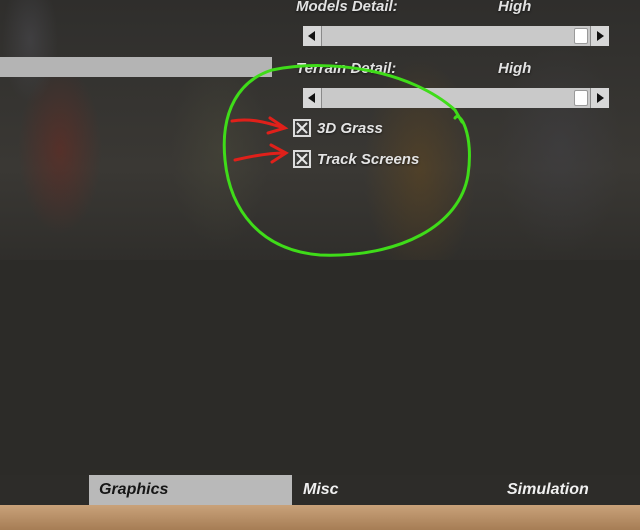 The height and width of the screenshot is (530, 640). What do you see at coordinates (395, 490) in the screenshot?
I see `tab-misc: Misc` at bounding box center [395, 490].